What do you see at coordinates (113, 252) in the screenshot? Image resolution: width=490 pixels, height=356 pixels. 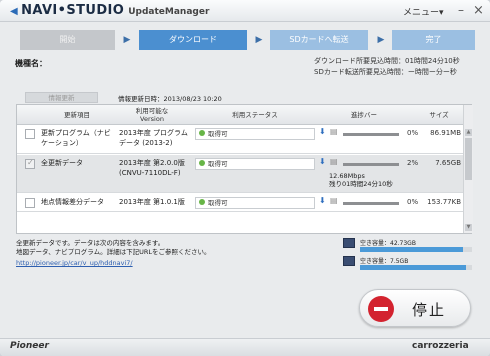 I see `description-line-2: 地図データ、ナビプログラム。詳細は下記URLをご参照ください。` at bounding box center [113, 252].